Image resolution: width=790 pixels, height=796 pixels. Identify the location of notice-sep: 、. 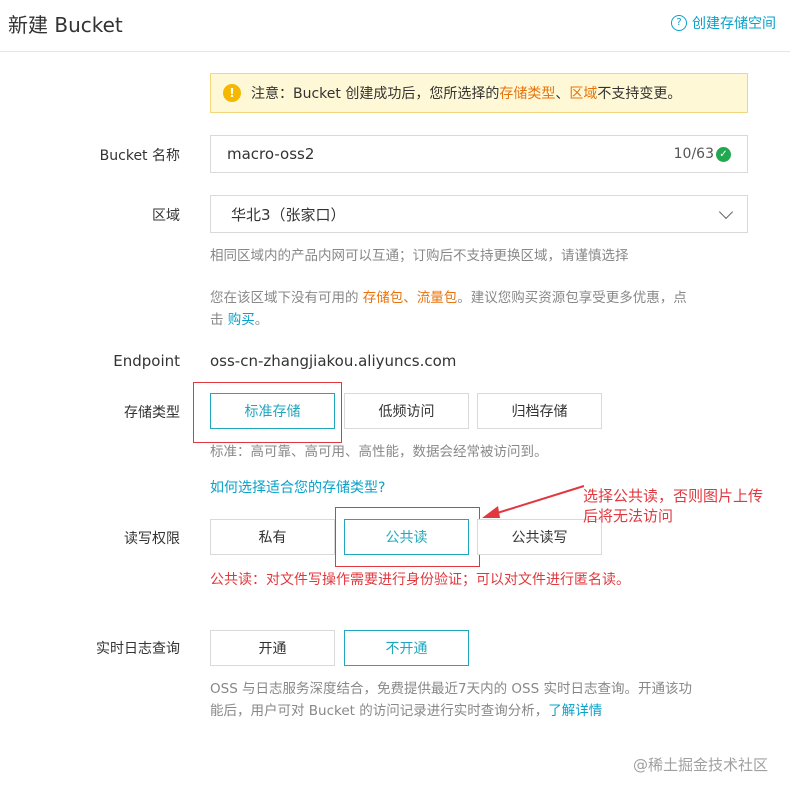
(562, 94).